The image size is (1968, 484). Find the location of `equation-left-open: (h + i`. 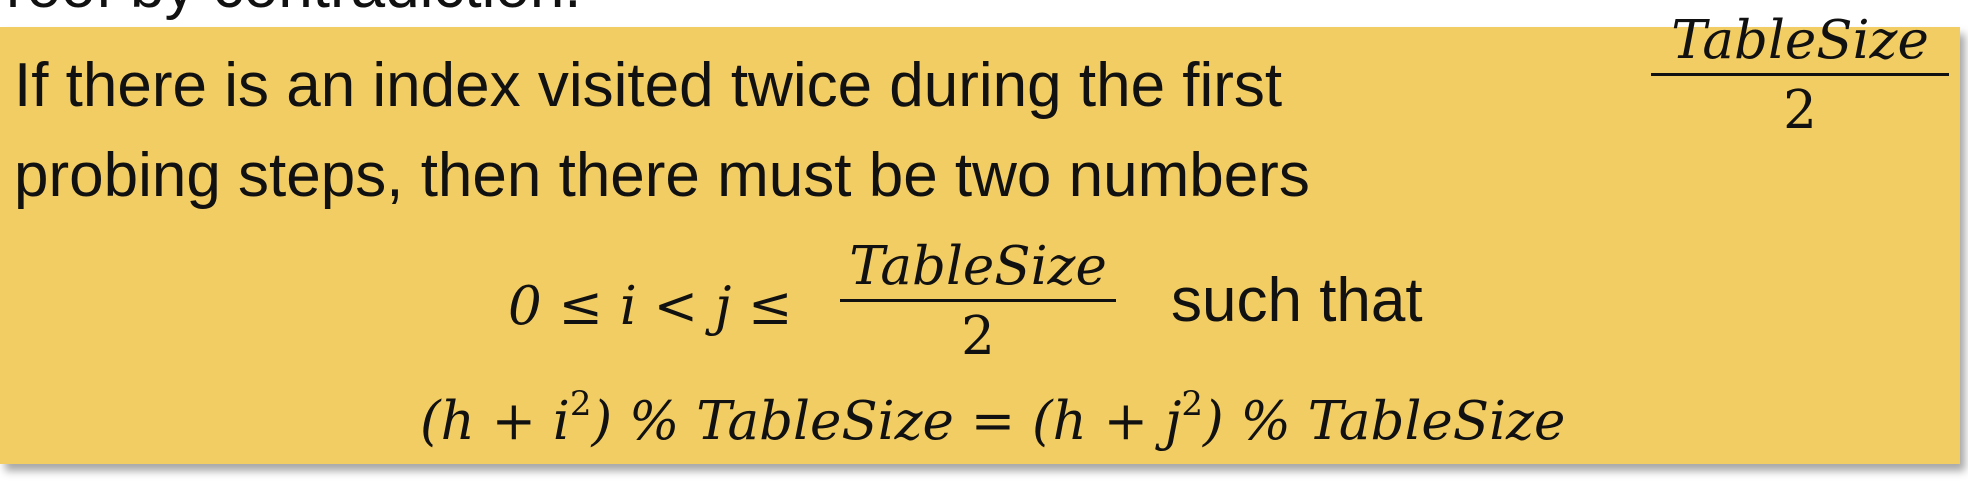

equation-left-open: (h + i is located at coordinates (495, 421).